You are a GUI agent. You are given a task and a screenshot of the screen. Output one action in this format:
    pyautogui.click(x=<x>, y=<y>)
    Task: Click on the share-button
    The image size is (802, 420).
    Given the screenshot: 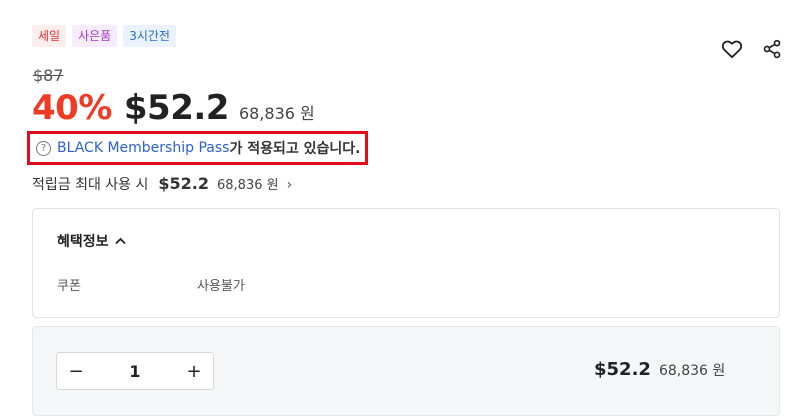 What is the action you would take?
    pyautogui.click(x=772, y=49)
    